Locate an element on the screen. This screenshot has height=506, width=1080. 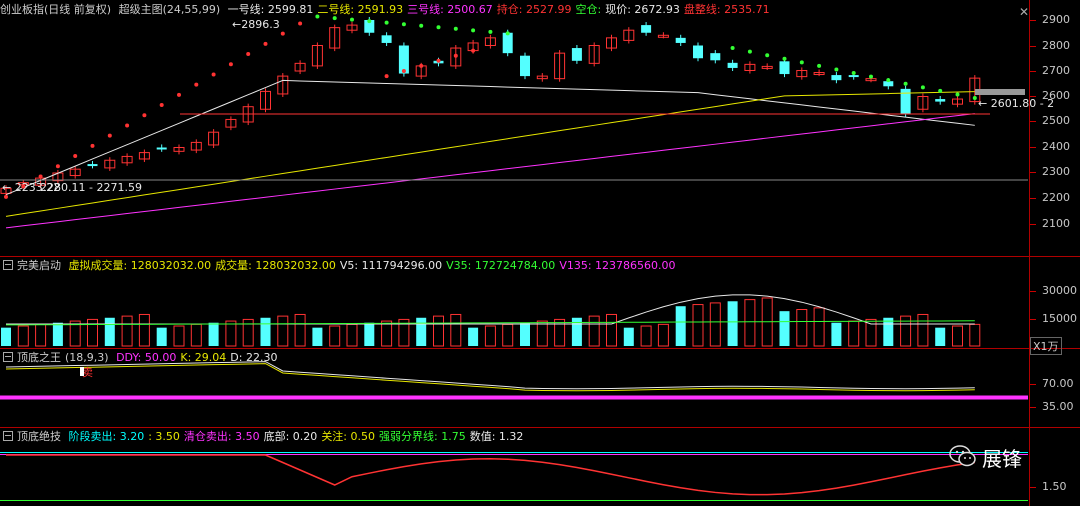
range-annotation: 2280.11 - 2271.59 is located at coordinates (91, 187).